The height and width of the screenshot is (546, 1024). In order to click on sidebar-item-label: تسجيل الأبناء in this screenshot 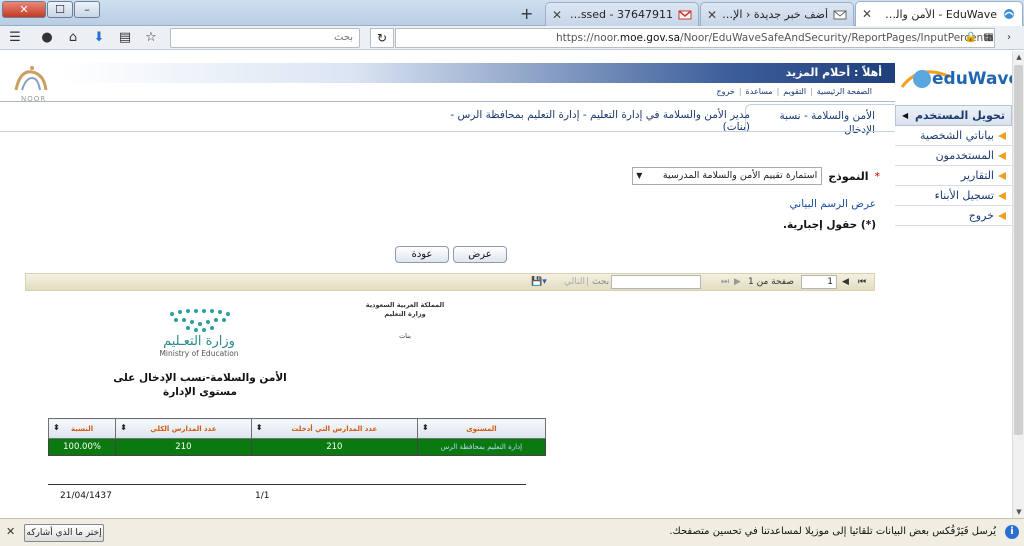, I will do `click(964, 195)`.